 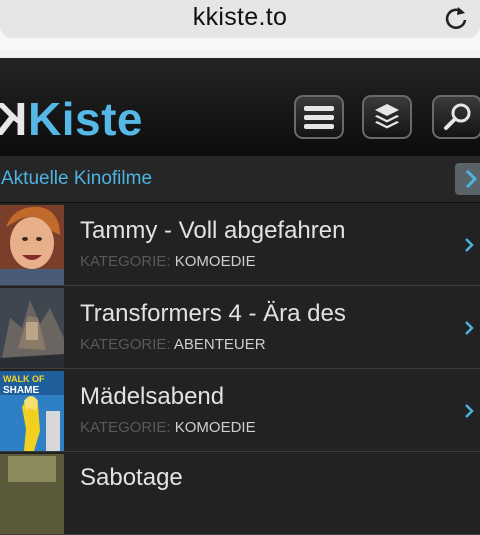 I want to click on logo-kiste: Kiste, so click(x=85, y=119).